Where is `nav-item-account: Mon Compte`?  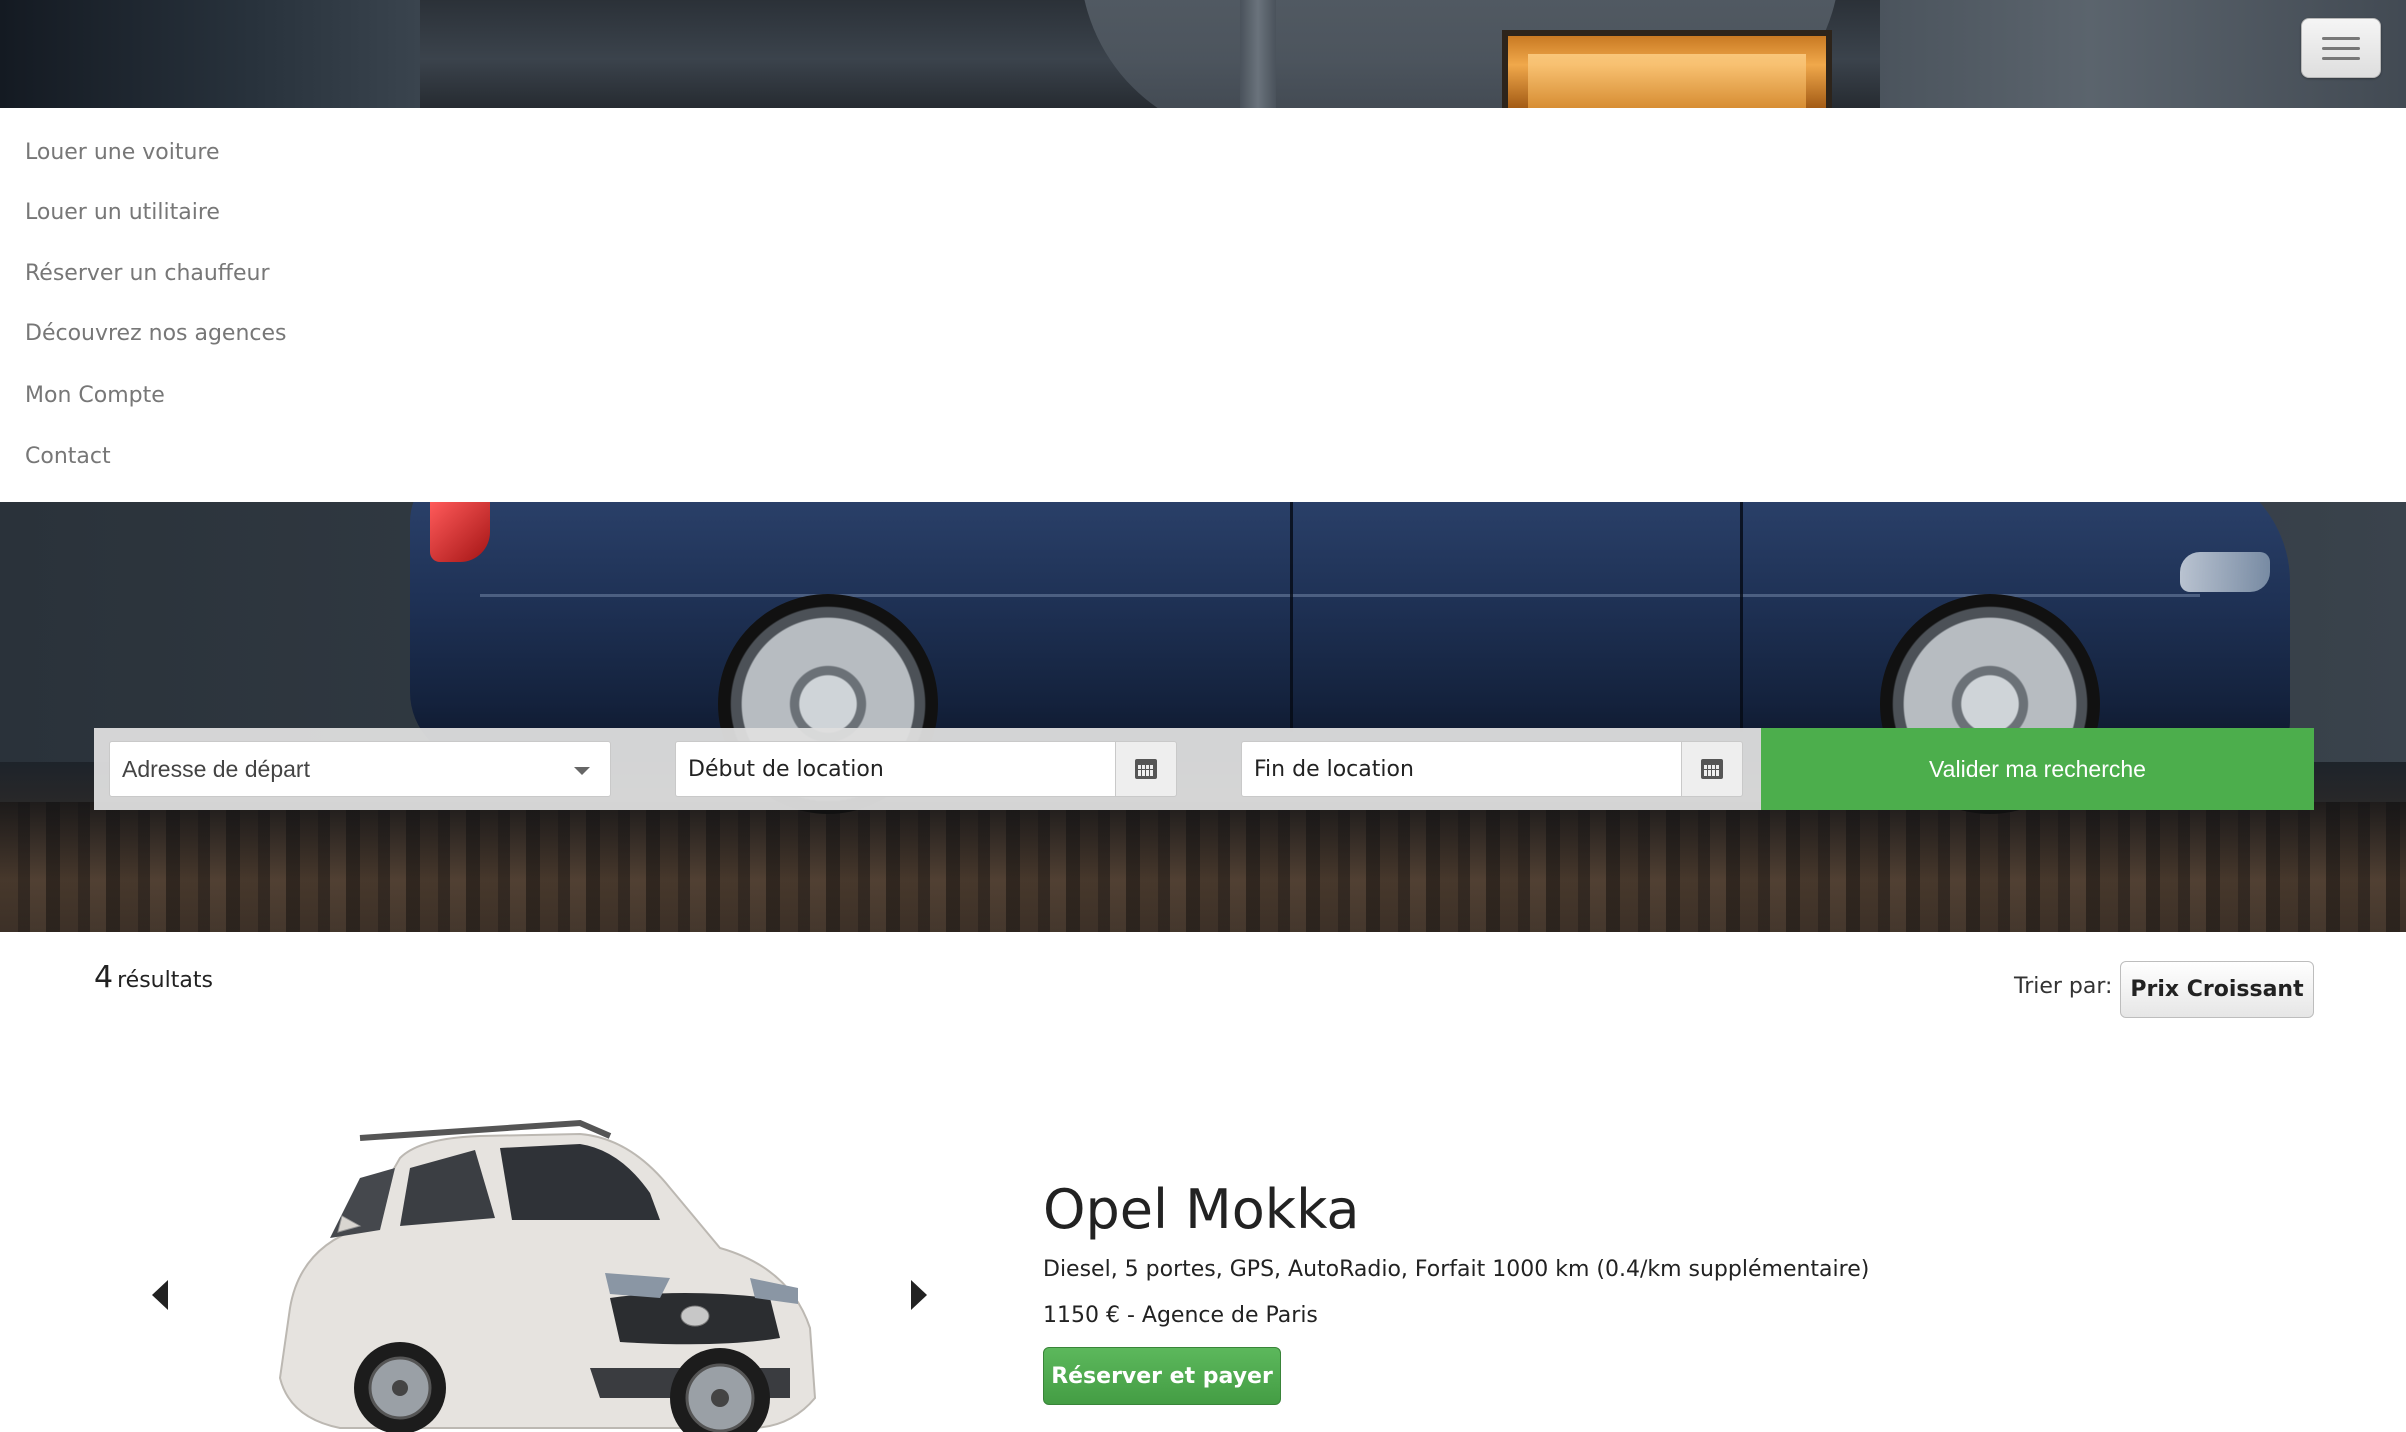 nav-item-account: Mon Compte is located at coordinates (95, 395).